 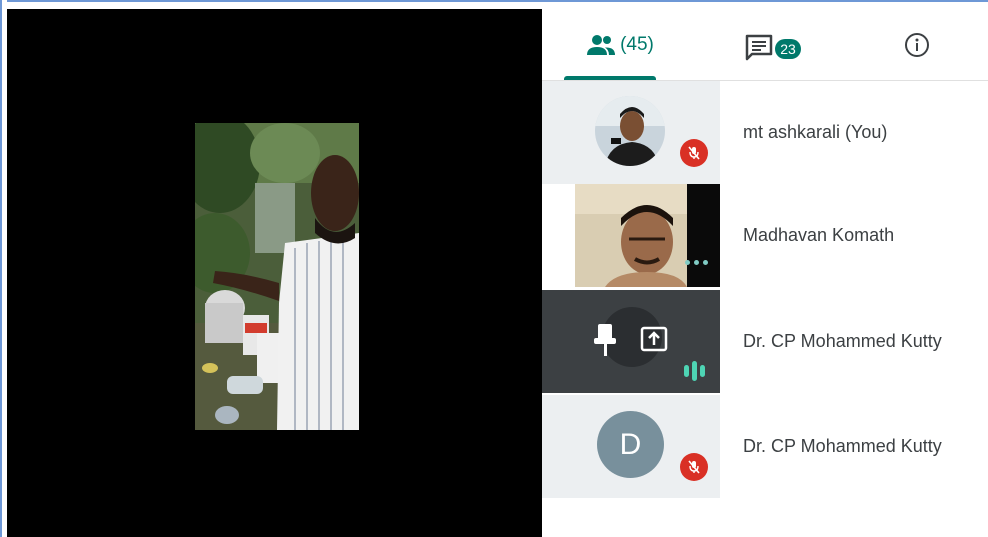 What do you see at coordinates (631, 341) in the screenshot?
I see `participant-tile-hover` at bounding box center [631, 341].